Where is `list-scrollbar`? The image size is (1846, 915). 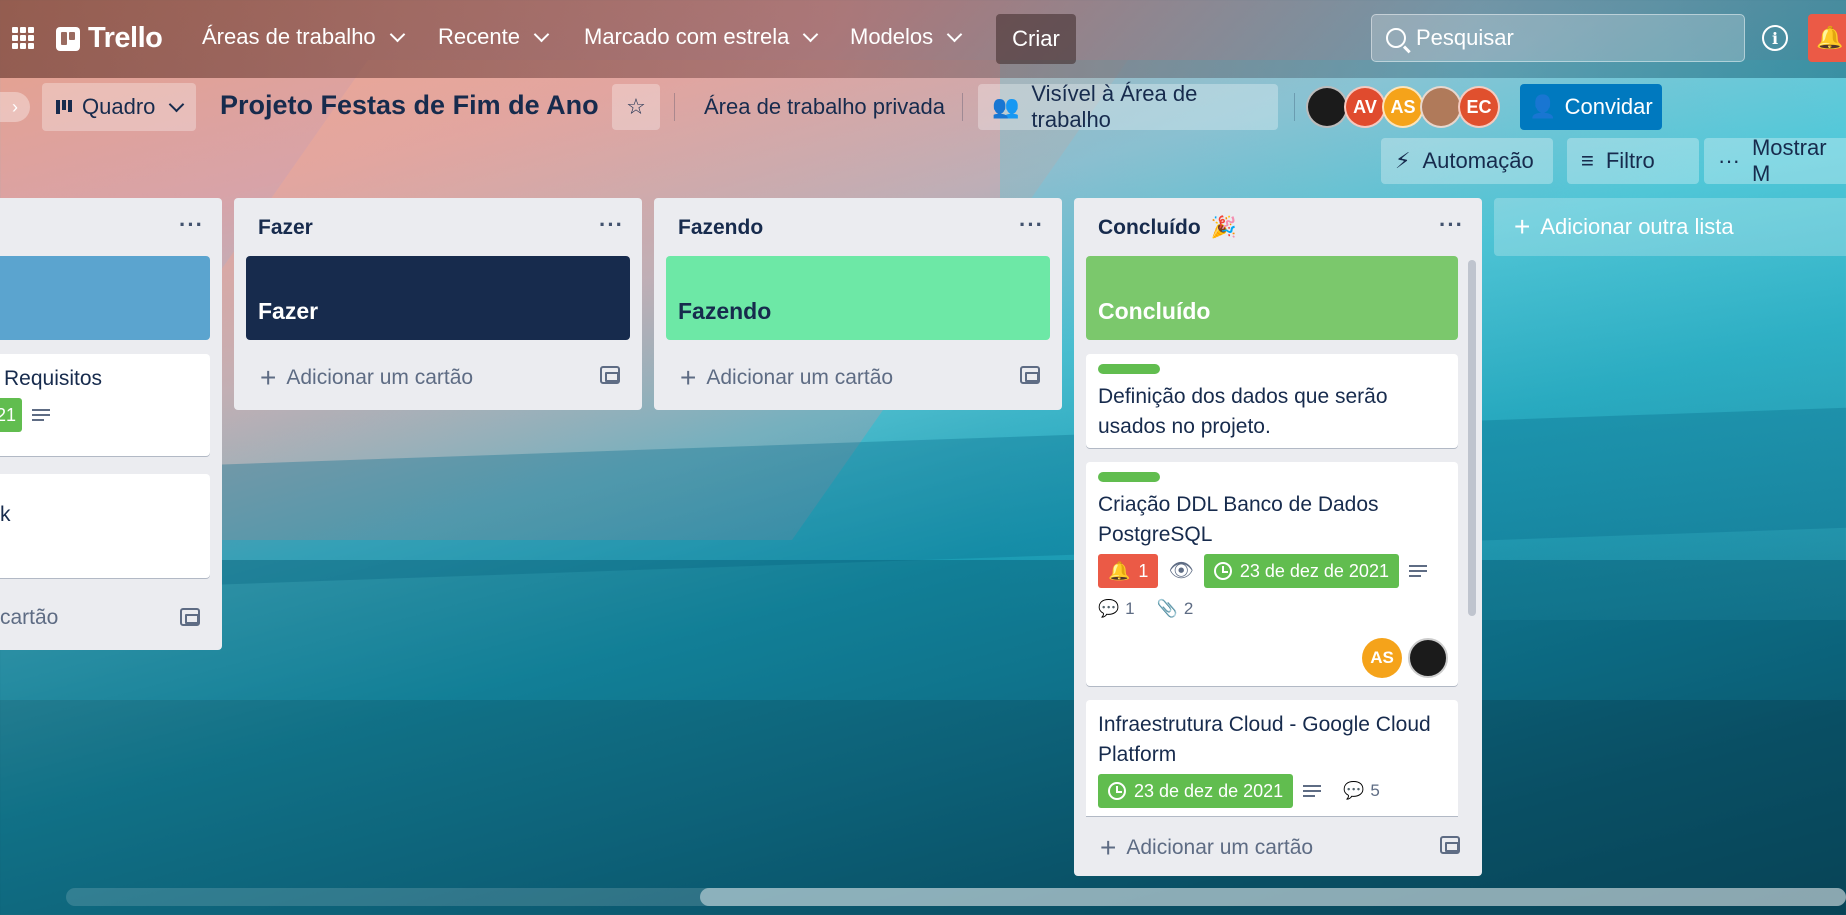
list-scrollbar is located at coordinates (1472, 438).